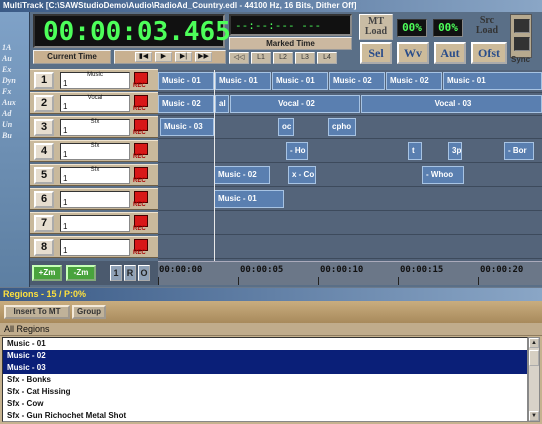  Describe the element at coordinates (271, 329) in the screenshot. I see `all-regions-header: All Regions` at that location.